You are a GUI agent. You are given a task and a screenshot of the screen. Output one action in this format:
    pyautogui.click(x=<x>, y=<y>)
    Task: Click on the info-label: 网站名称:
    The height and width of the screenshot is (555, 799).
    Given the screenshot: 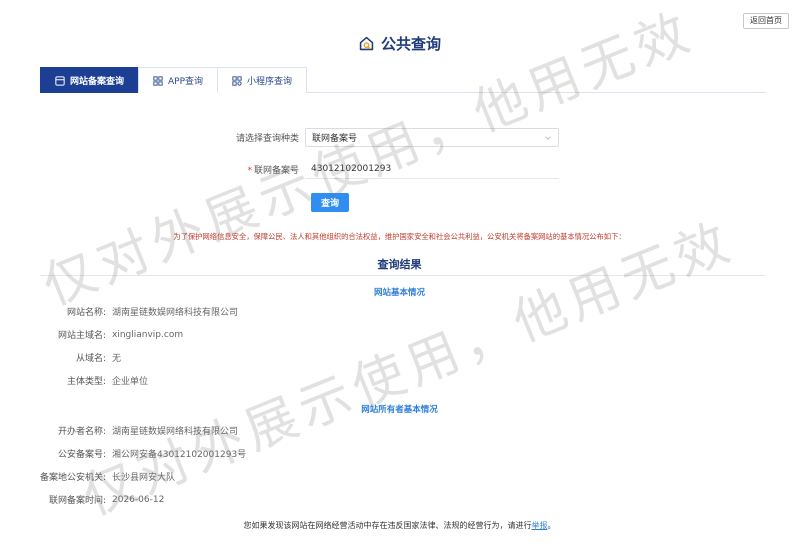 What is the action you would take?
    pyautogui.click(x=86, y=313)
    